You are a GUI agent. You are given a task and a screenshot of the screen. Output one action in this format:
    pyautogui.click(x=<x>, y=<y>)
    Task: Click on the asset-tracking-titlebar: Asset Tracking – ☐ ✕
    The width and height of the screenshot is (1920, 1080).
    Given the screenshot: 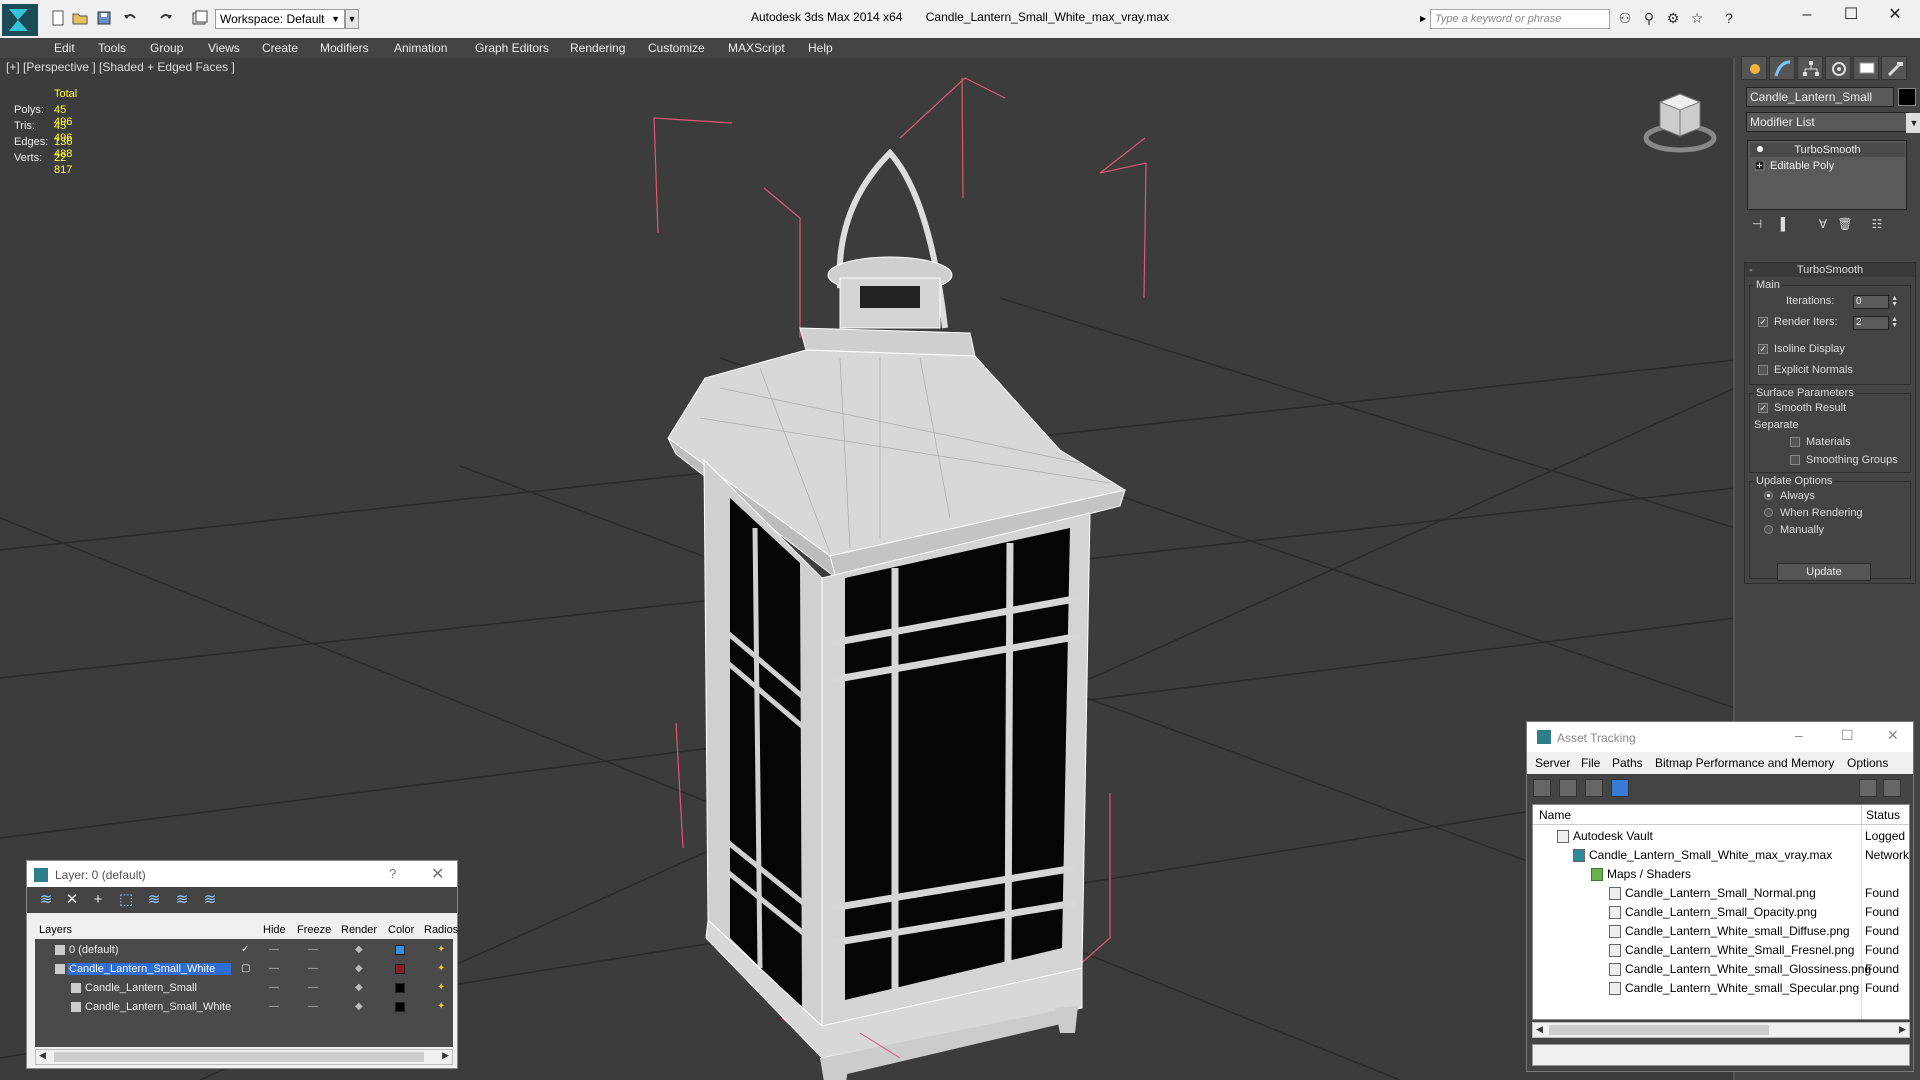 What is the action you would take?
    pyautogui.click(x=1720, y=737)
    